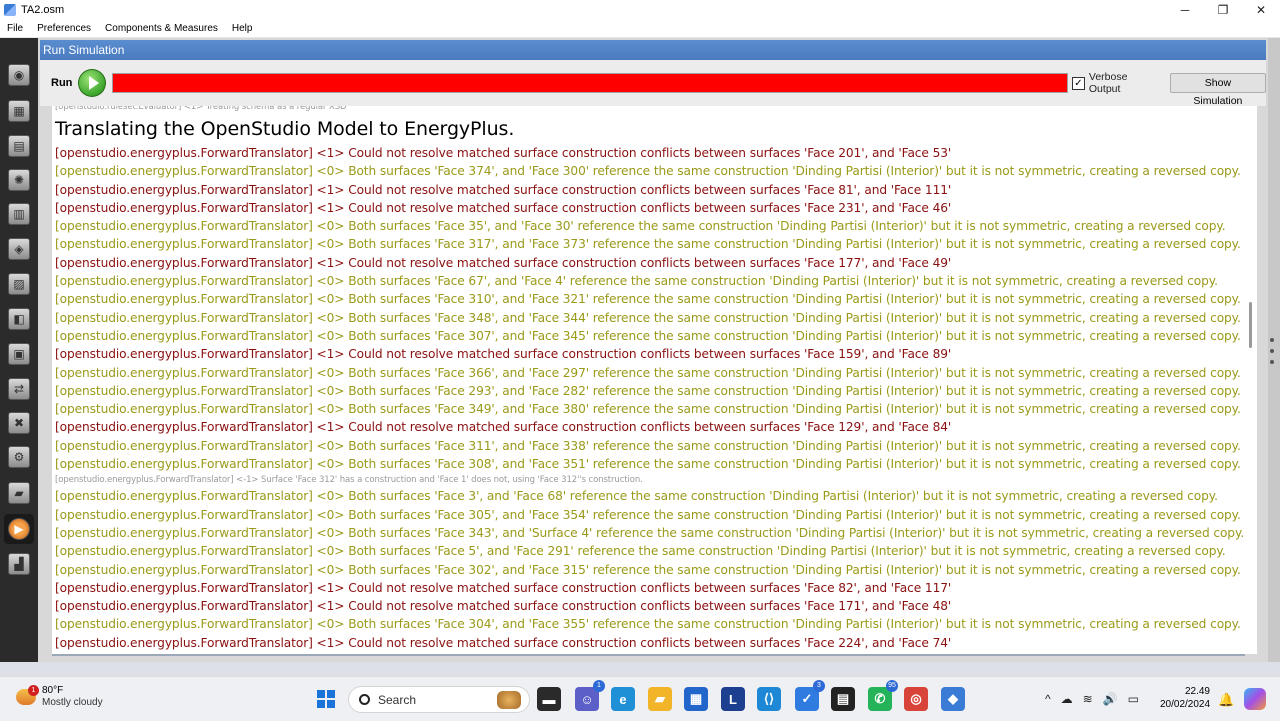  Describe the element at coordinates (15, 28) in the screenshot. I see `menu-file: File` at that location.